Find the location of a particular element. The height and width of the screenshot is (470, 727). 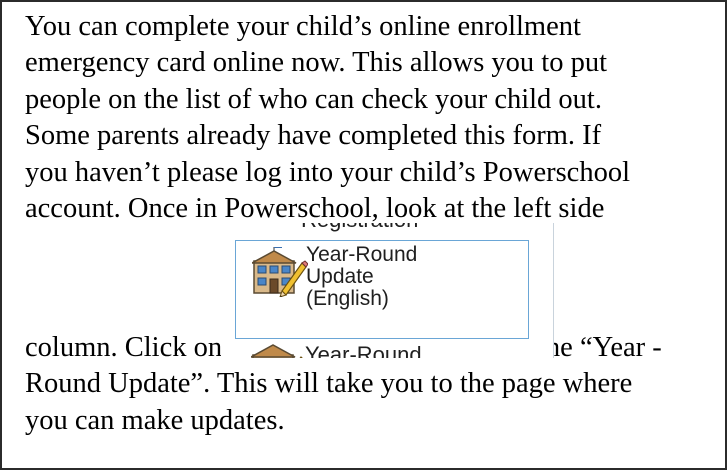

year-round-update-link: Year-Round Update (English) is located at coordinates (382, 289).